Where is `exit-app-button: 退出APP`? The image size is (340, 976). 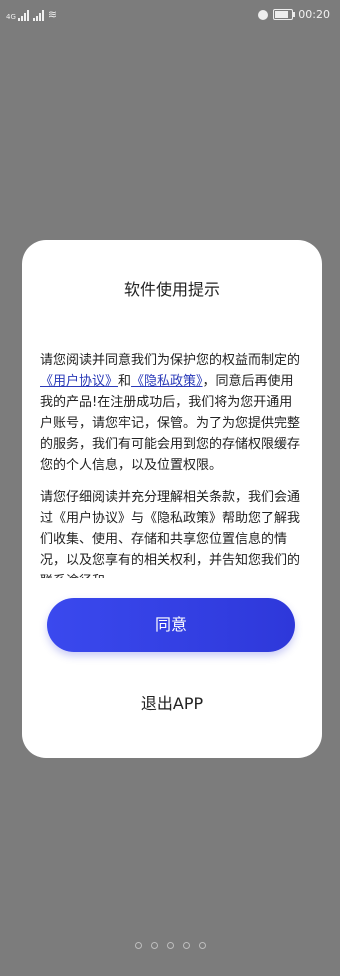
exit-app-button: 退出APP is located at coordinates (172, 702).